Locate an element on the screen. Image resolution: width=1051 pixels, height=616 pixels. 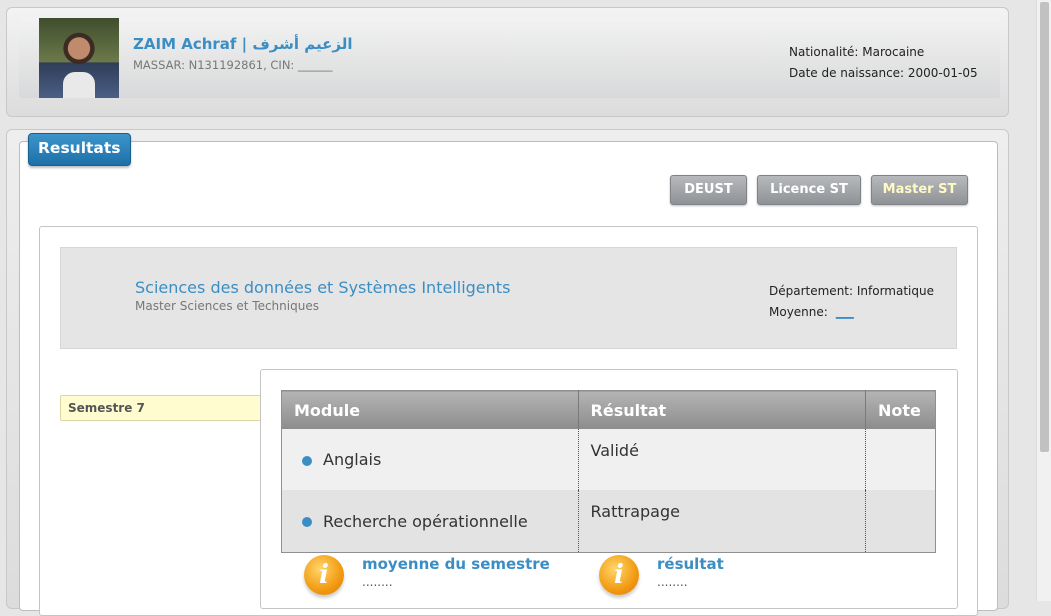
program-meta: Département: Informatique Moyenne: ___ is located at coordinates (851, 302).